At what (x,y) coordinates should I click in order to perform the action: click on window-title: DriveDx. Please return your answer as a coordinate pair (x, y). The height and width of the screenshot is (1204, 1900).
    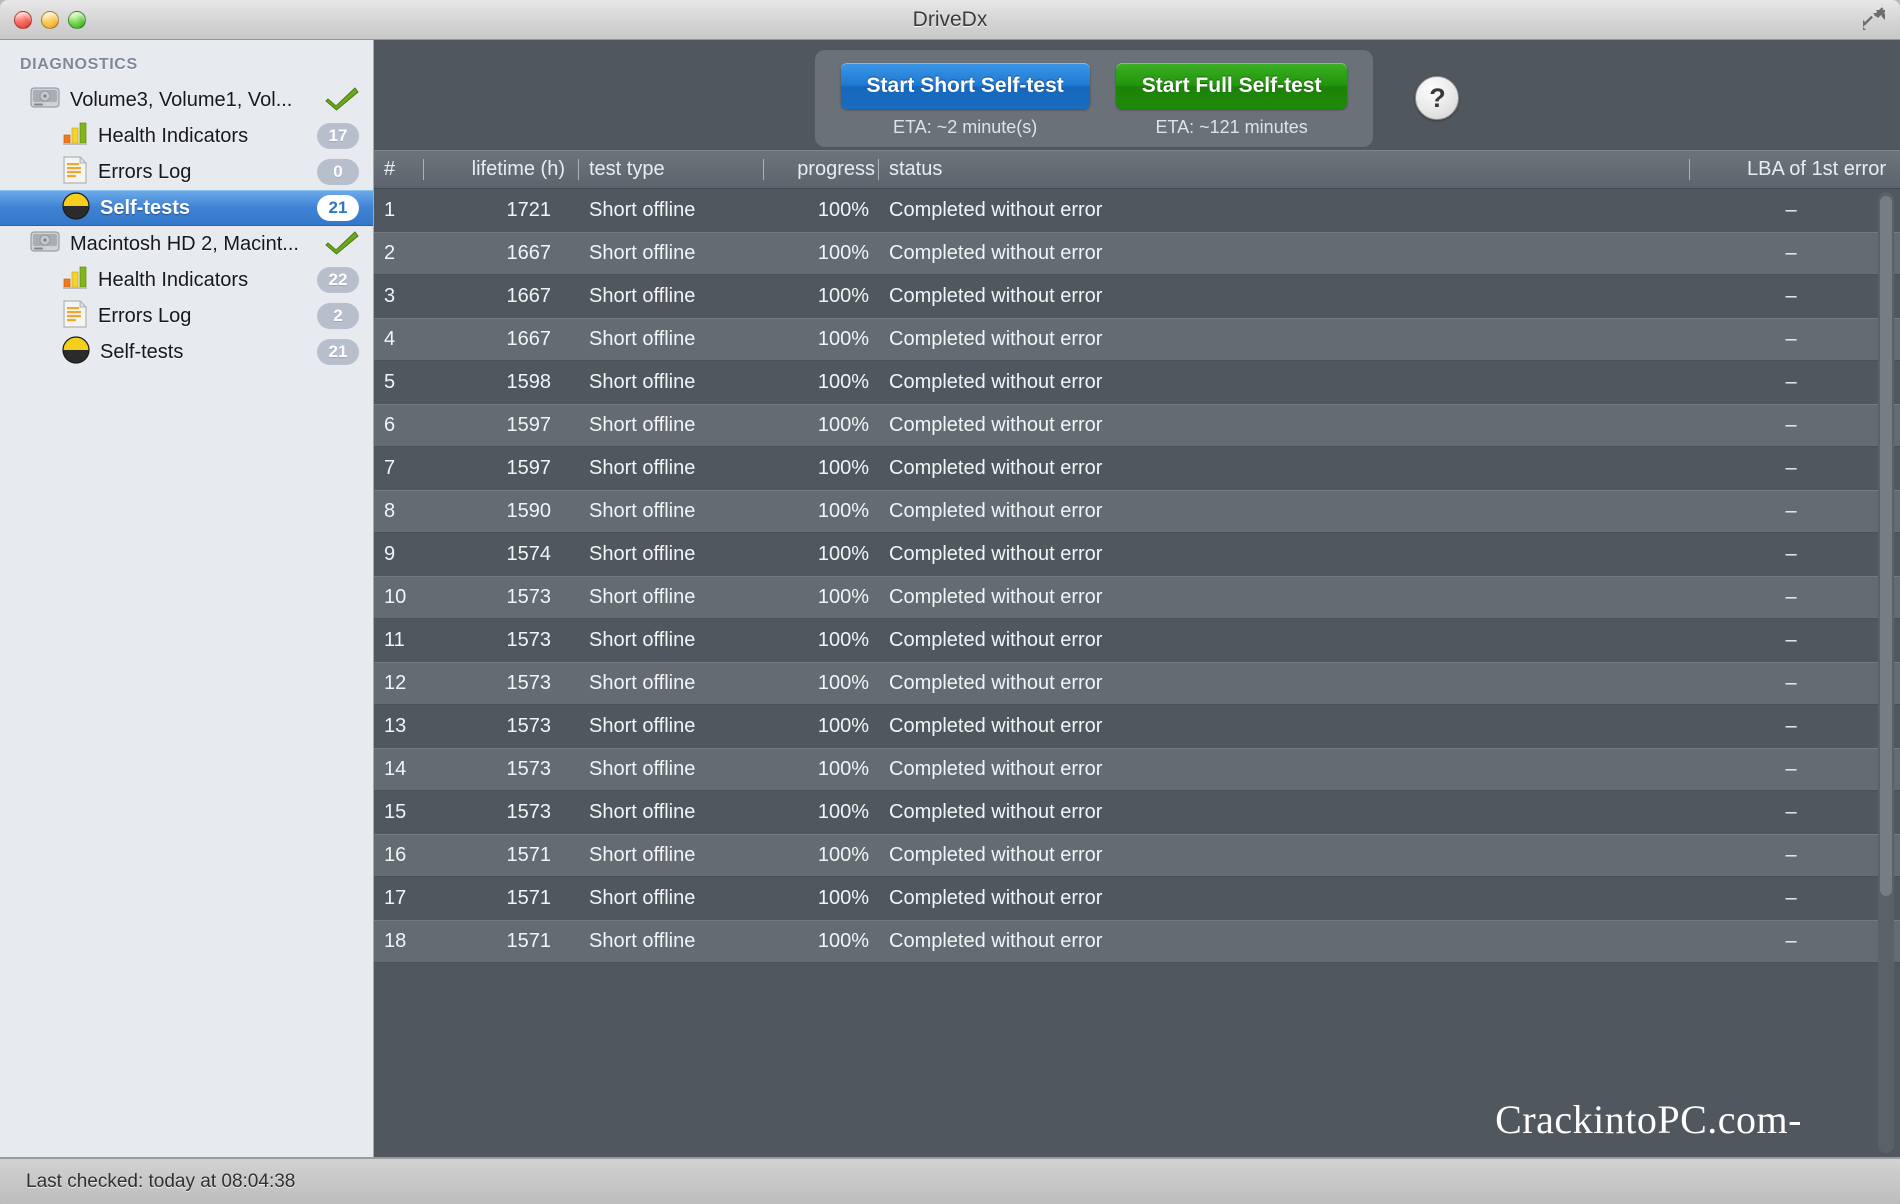
    Looking at the image, I should click on (950, 19).